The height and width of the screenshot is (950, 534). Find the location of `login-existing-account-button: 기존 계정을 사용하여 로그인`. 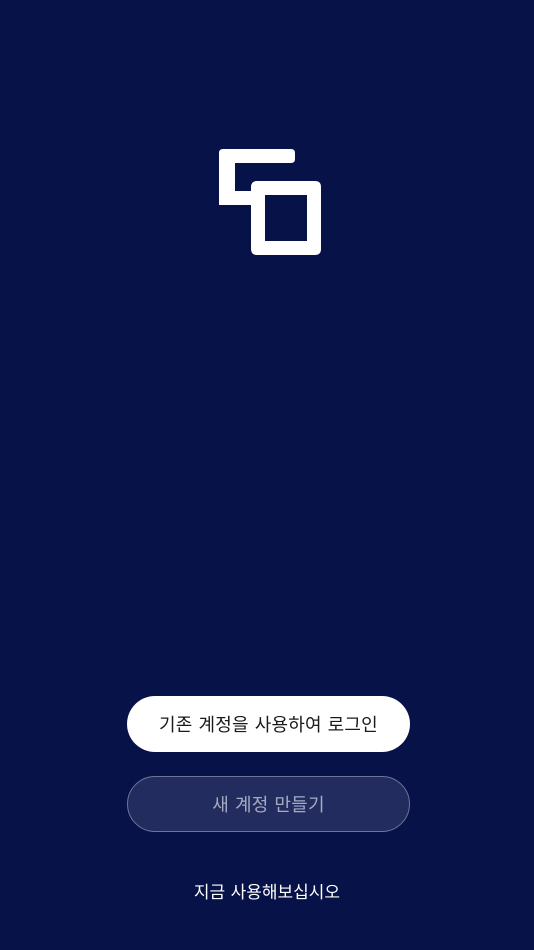

login-existing-account-button: 기존 계정을 사용하여 로그인 is located at coordinates (268, 724).